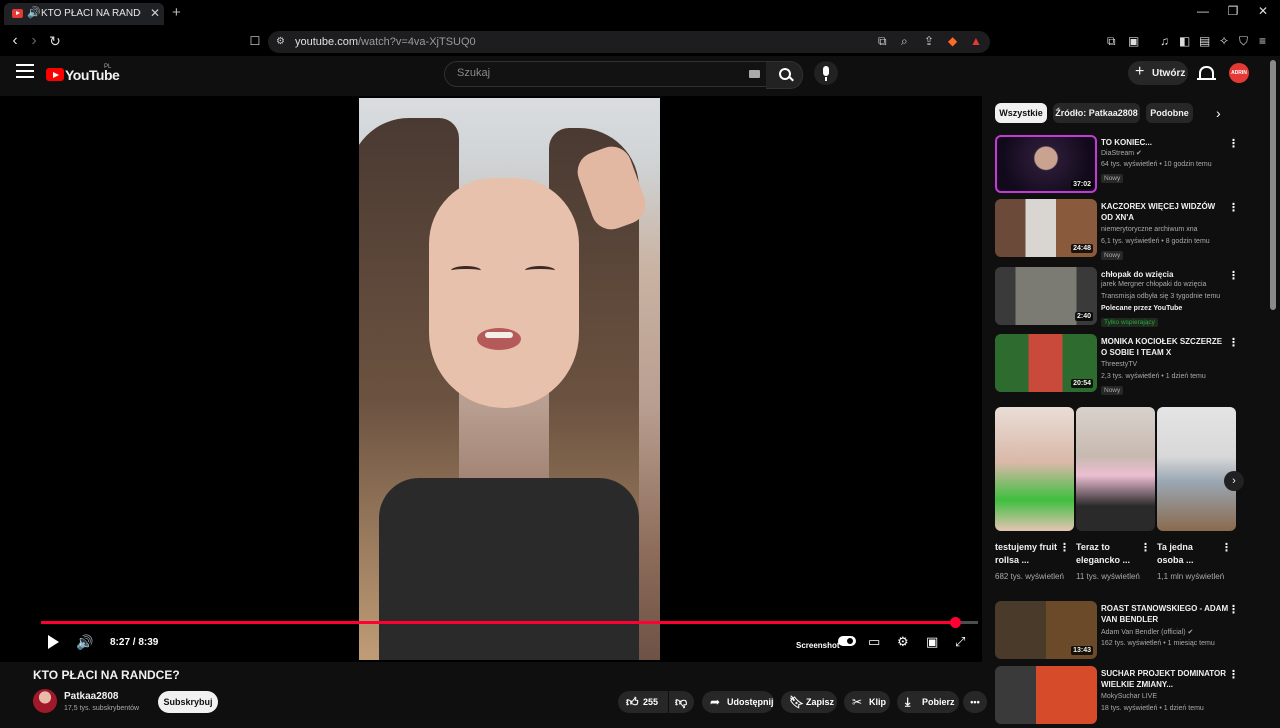 The width and height of the screenshot is (1280, 728). What do you see at coordinates (847, 641) in the screenshot?
I see `autoplay-toggle` at bounding box center [847, 641].